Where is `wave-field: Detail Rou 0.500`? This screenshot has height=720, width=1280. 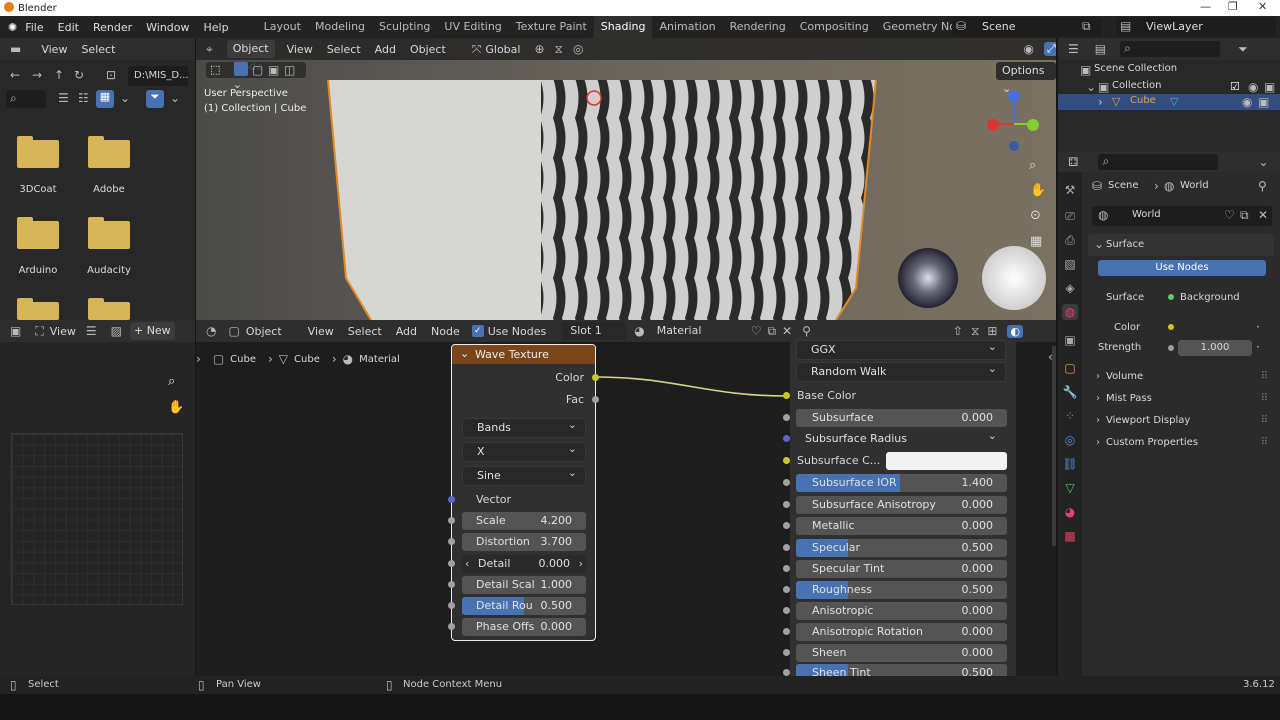
wave-field: Detail Rou 0.500 is located at coordinates (524, 606).